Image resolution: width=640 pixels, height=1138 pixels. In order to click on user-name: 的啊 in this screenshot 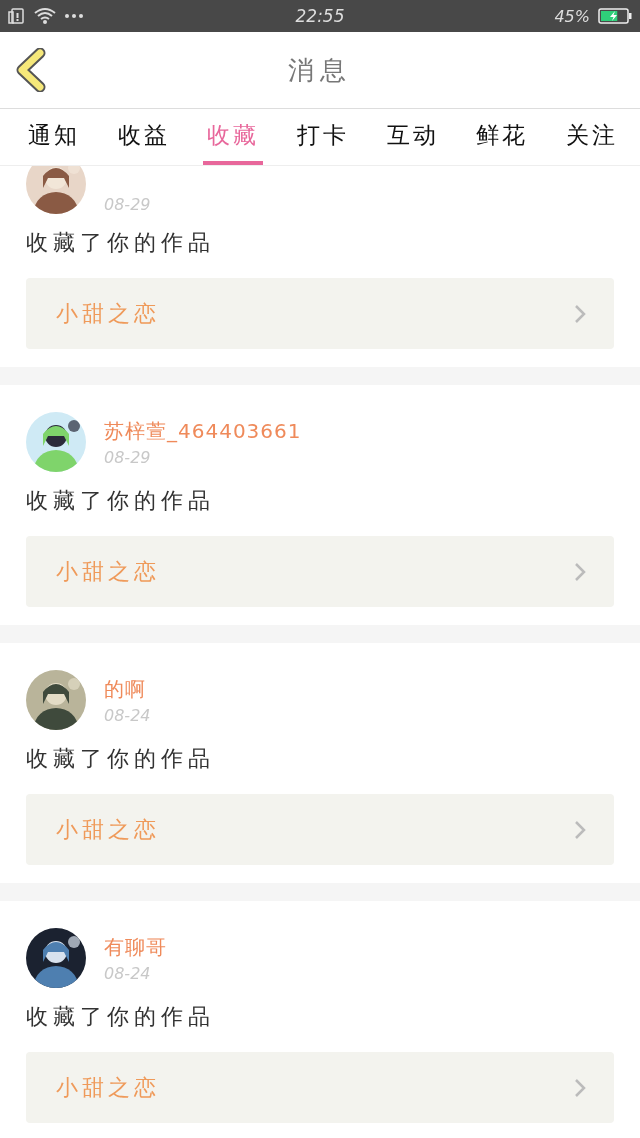, I will do `click(127, 688)`.